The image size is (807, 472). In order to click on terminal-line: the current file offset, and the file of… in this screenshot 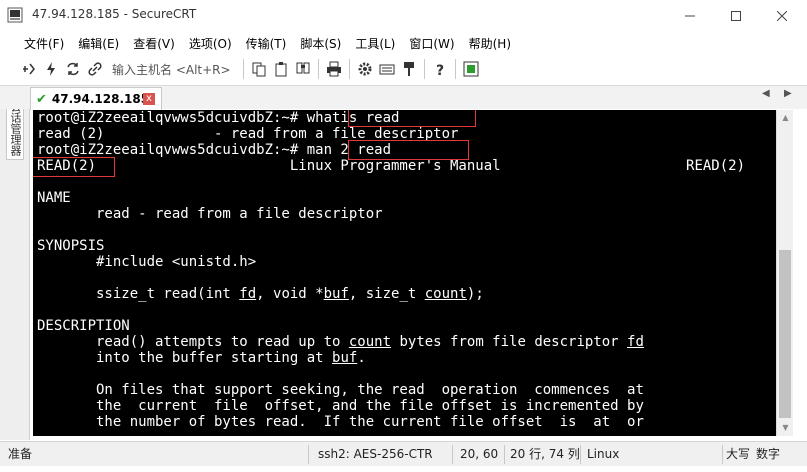, I will do `click(340, 406)`.